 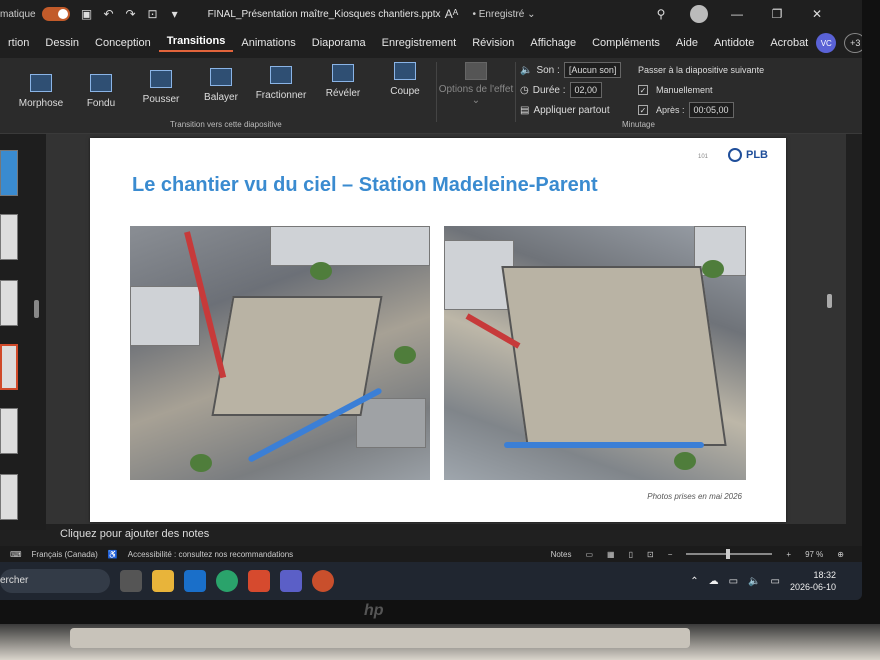 I want to click on tab-revision: Révision, so click(x=493, y=43).